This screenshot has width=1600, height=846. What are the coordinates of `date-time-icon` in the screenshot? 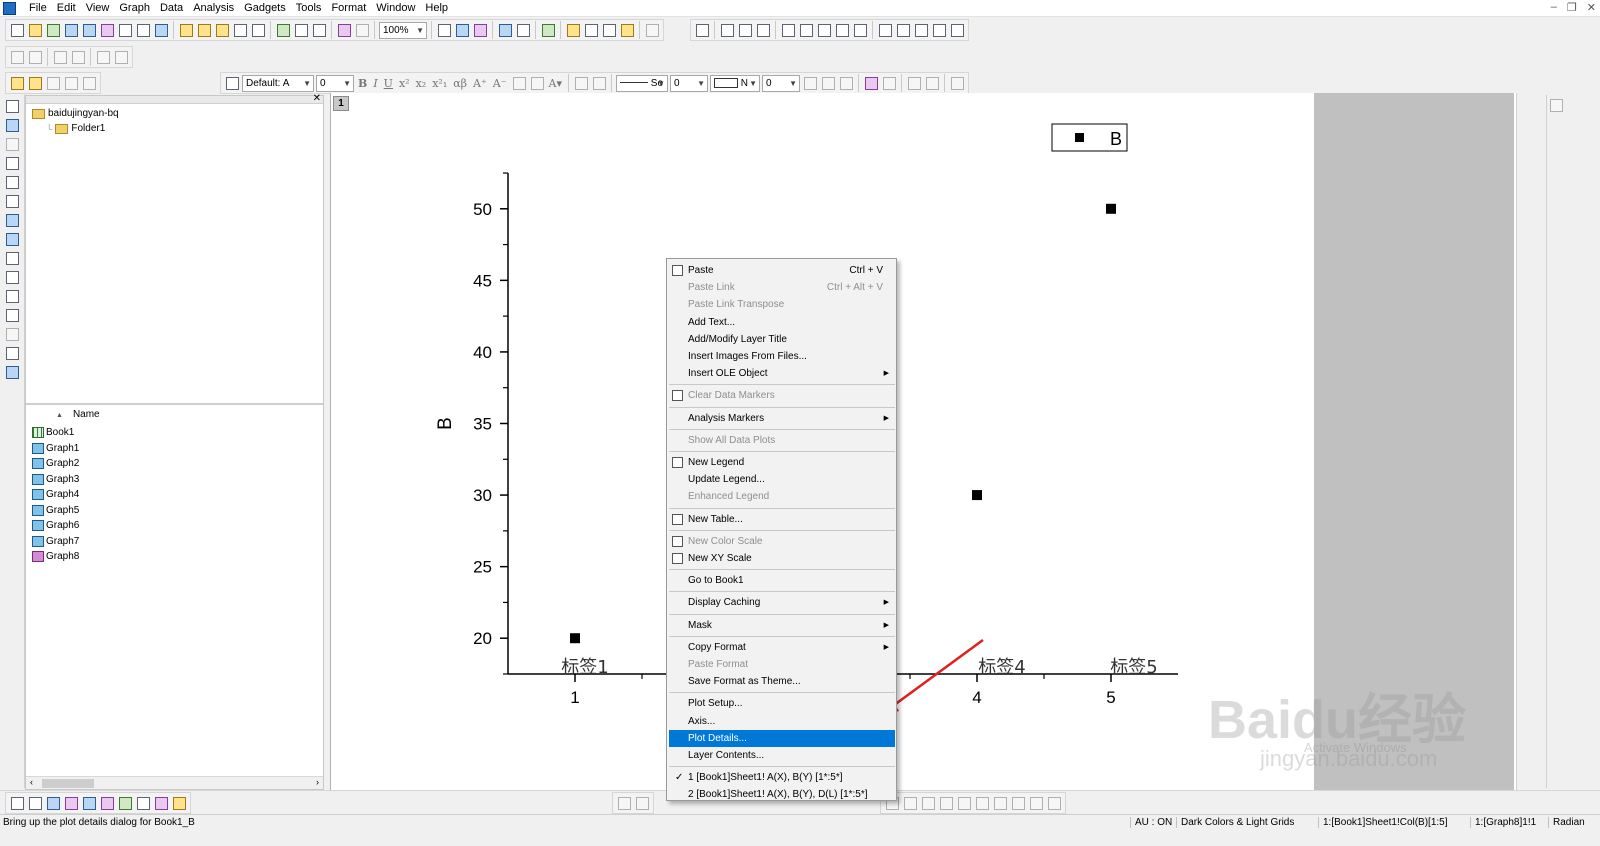 It's located at (939, 30).